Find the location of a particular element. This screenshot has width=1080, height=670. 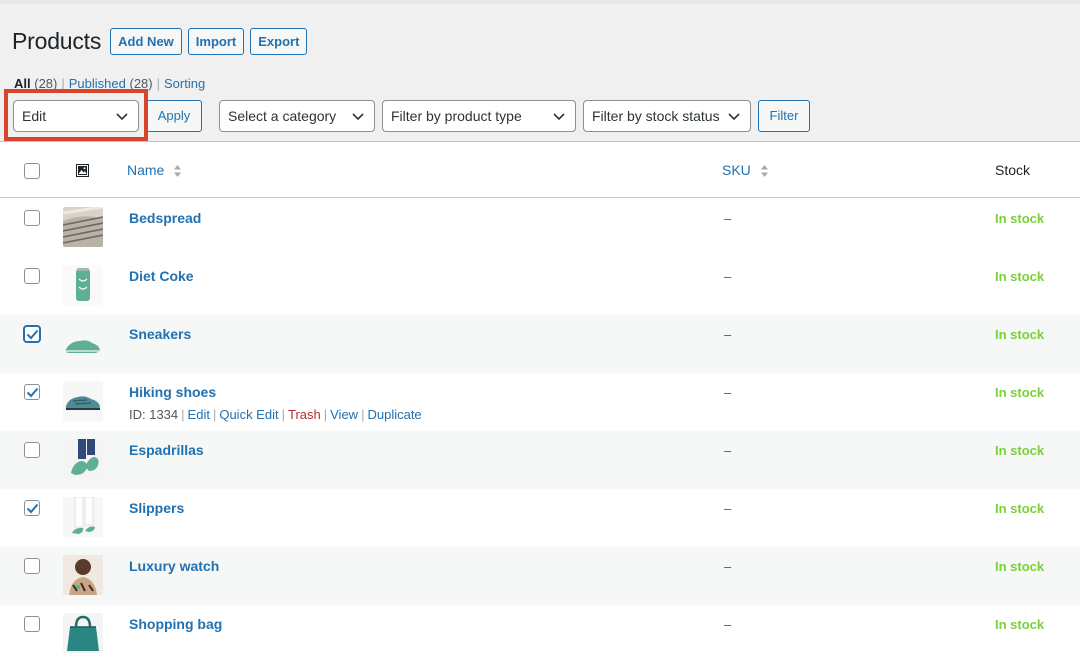

quick-edit-link: Quick Edit is located at coordinates (248, 414).